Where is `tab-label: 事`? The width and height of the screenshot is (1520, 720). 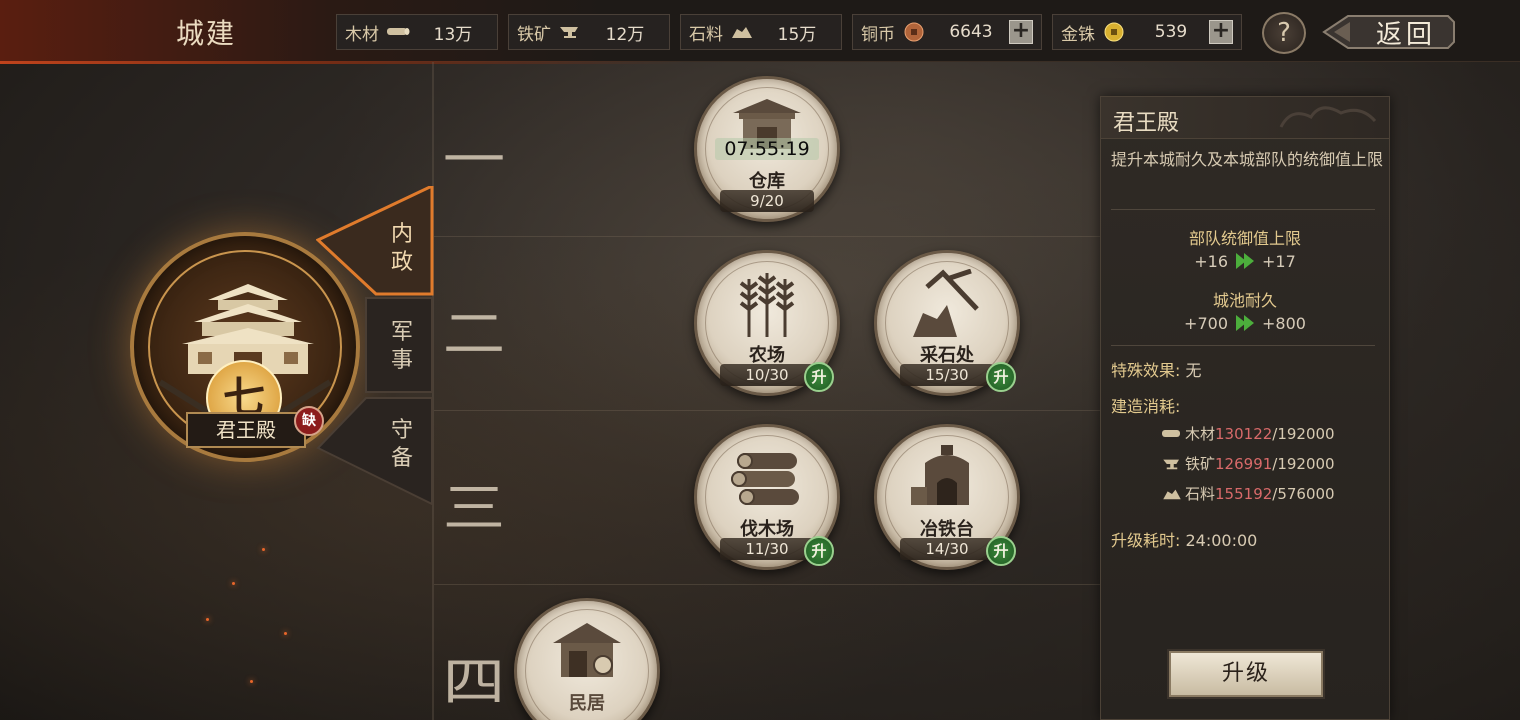 tab-label: 事 is located at coordinates (401, 360).